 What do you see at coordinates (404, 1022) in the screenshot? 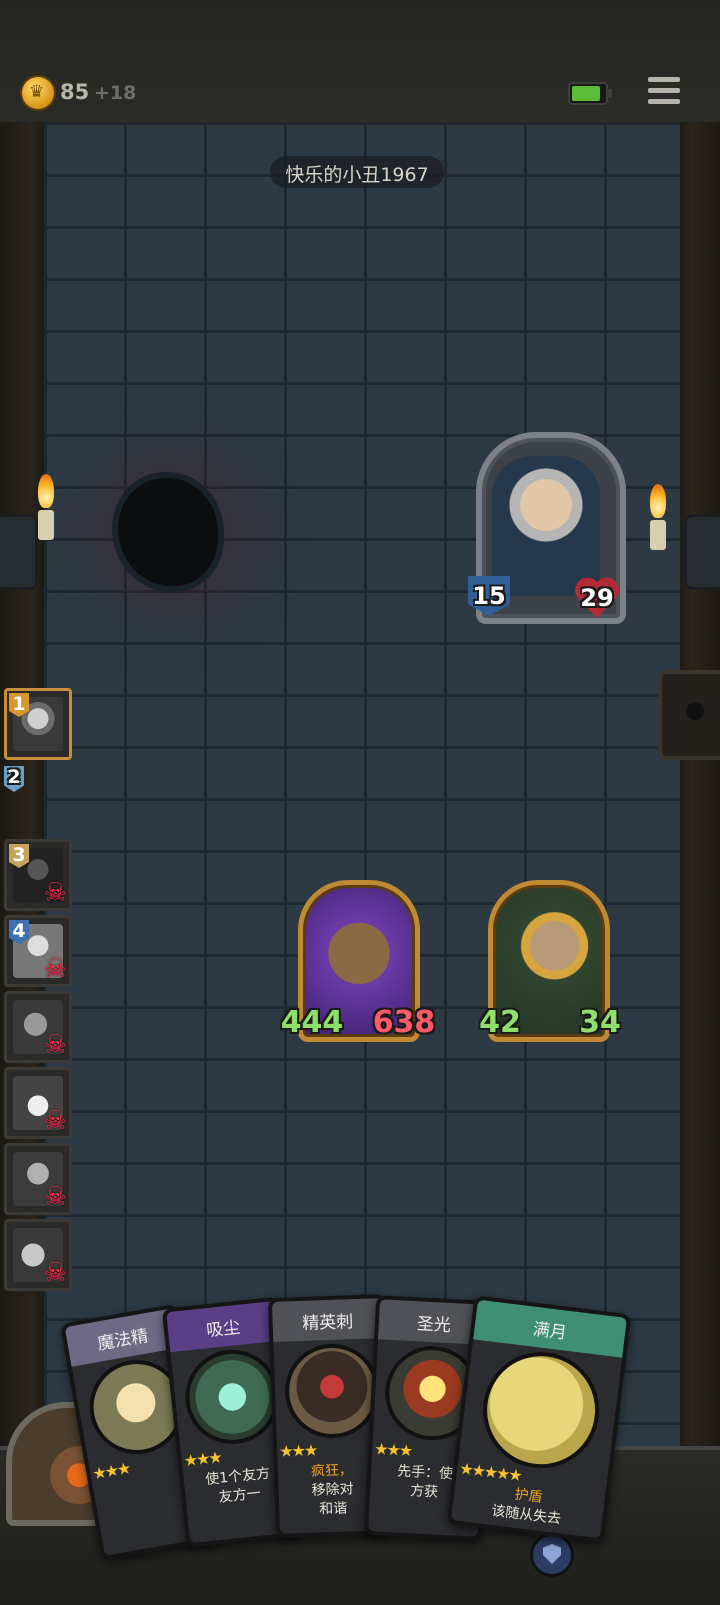
I see `minion-1-health: 638` at bounding box center [404, 1022].